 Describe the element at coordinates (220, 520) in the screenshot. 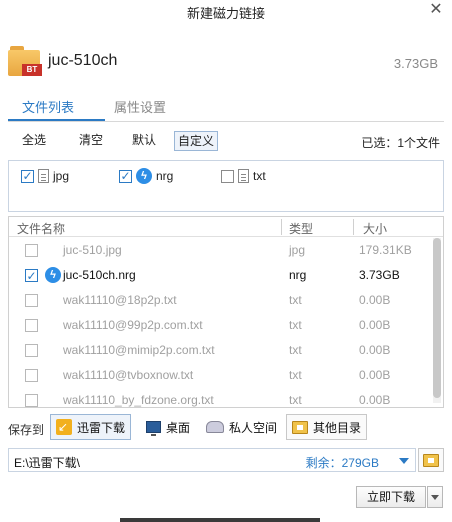

I see `bottom-edge` at that location.